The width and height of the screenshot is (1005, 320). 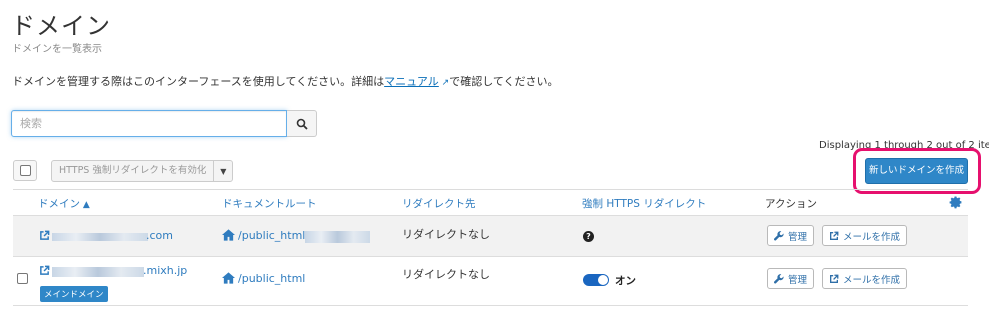 What do you see at coordinates (85, 205) in the screenshot?
I see `sort-up-icon: ▲` at bounding box center [85, 205].